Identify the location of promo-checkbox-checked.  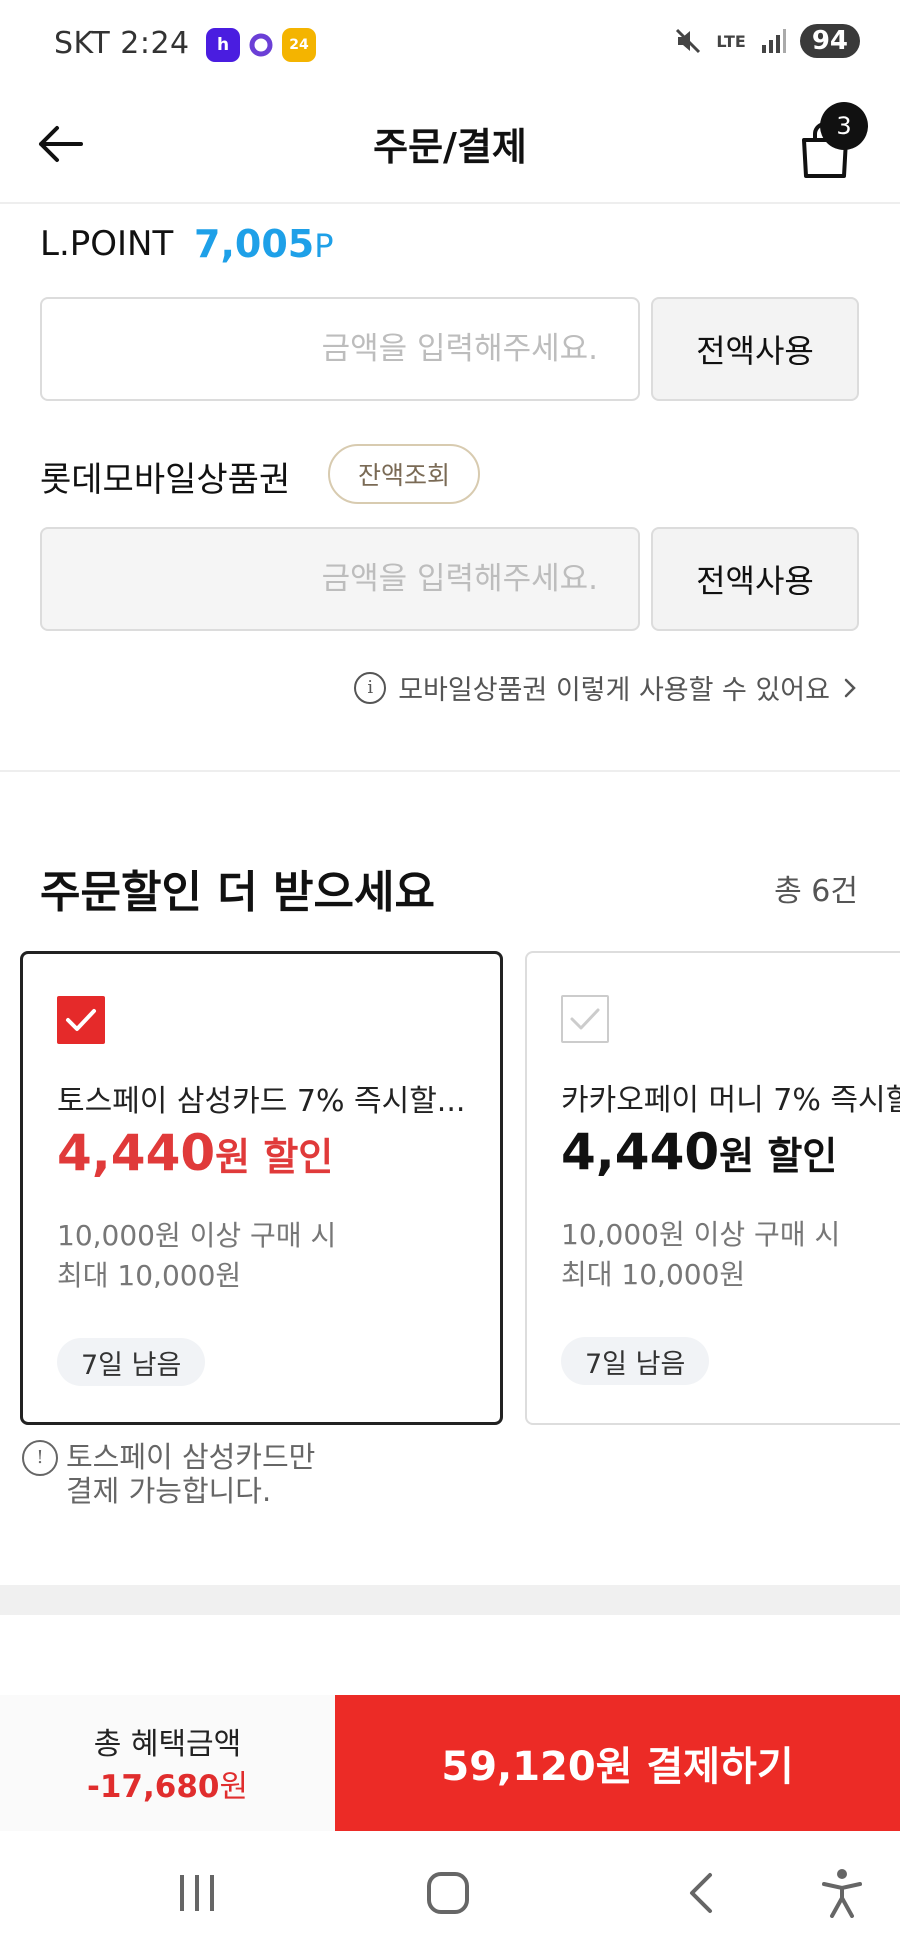
(81, 1020).